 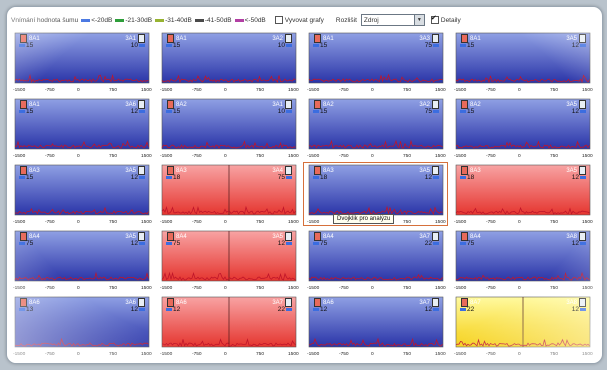 I want to click on left-noise-value: 18, so click(x=466, y=177).